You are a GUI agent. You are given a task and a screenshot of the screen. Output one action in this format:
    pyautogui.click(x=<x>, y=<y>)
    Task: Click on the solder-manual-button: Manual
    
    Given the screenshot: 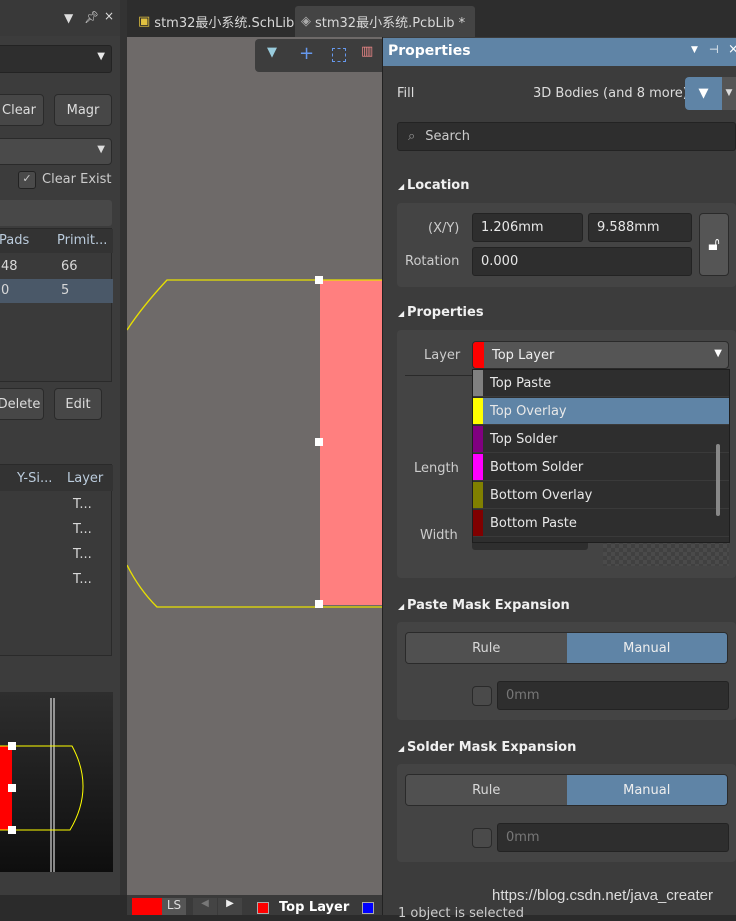 What is the action you would take?
    pyautogui.click(x=646, y=790)
    